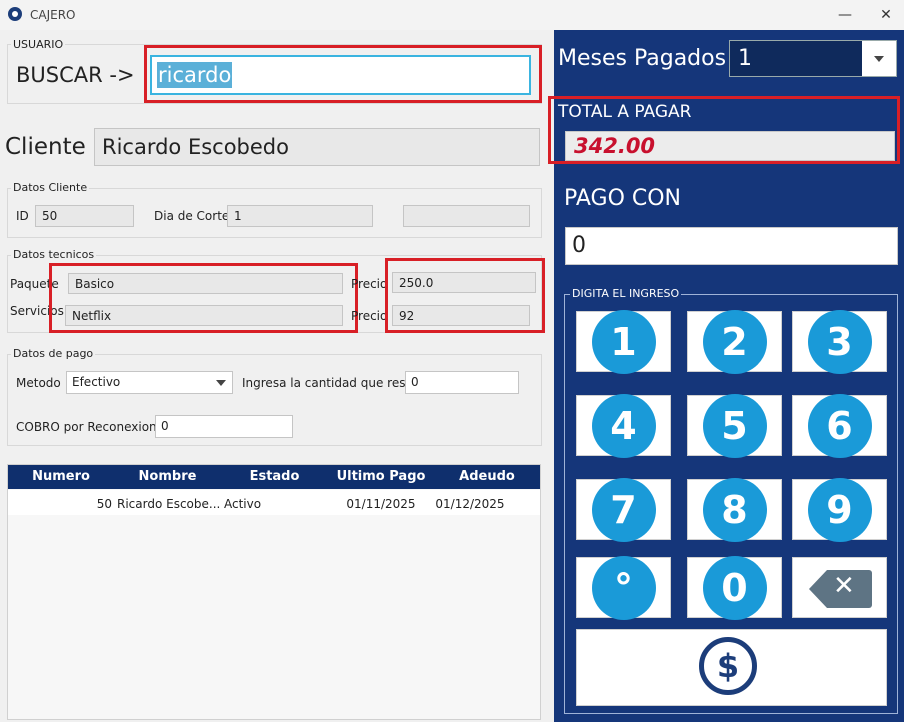  I want to click on key-6-button: 6, so click(839, 425).